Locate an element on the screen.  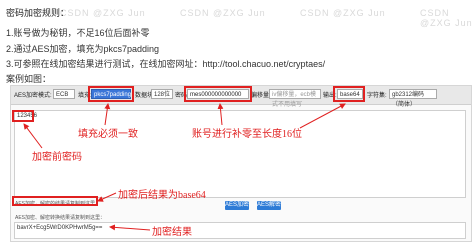
arrow-base64 is located at coordinates (107, 197).